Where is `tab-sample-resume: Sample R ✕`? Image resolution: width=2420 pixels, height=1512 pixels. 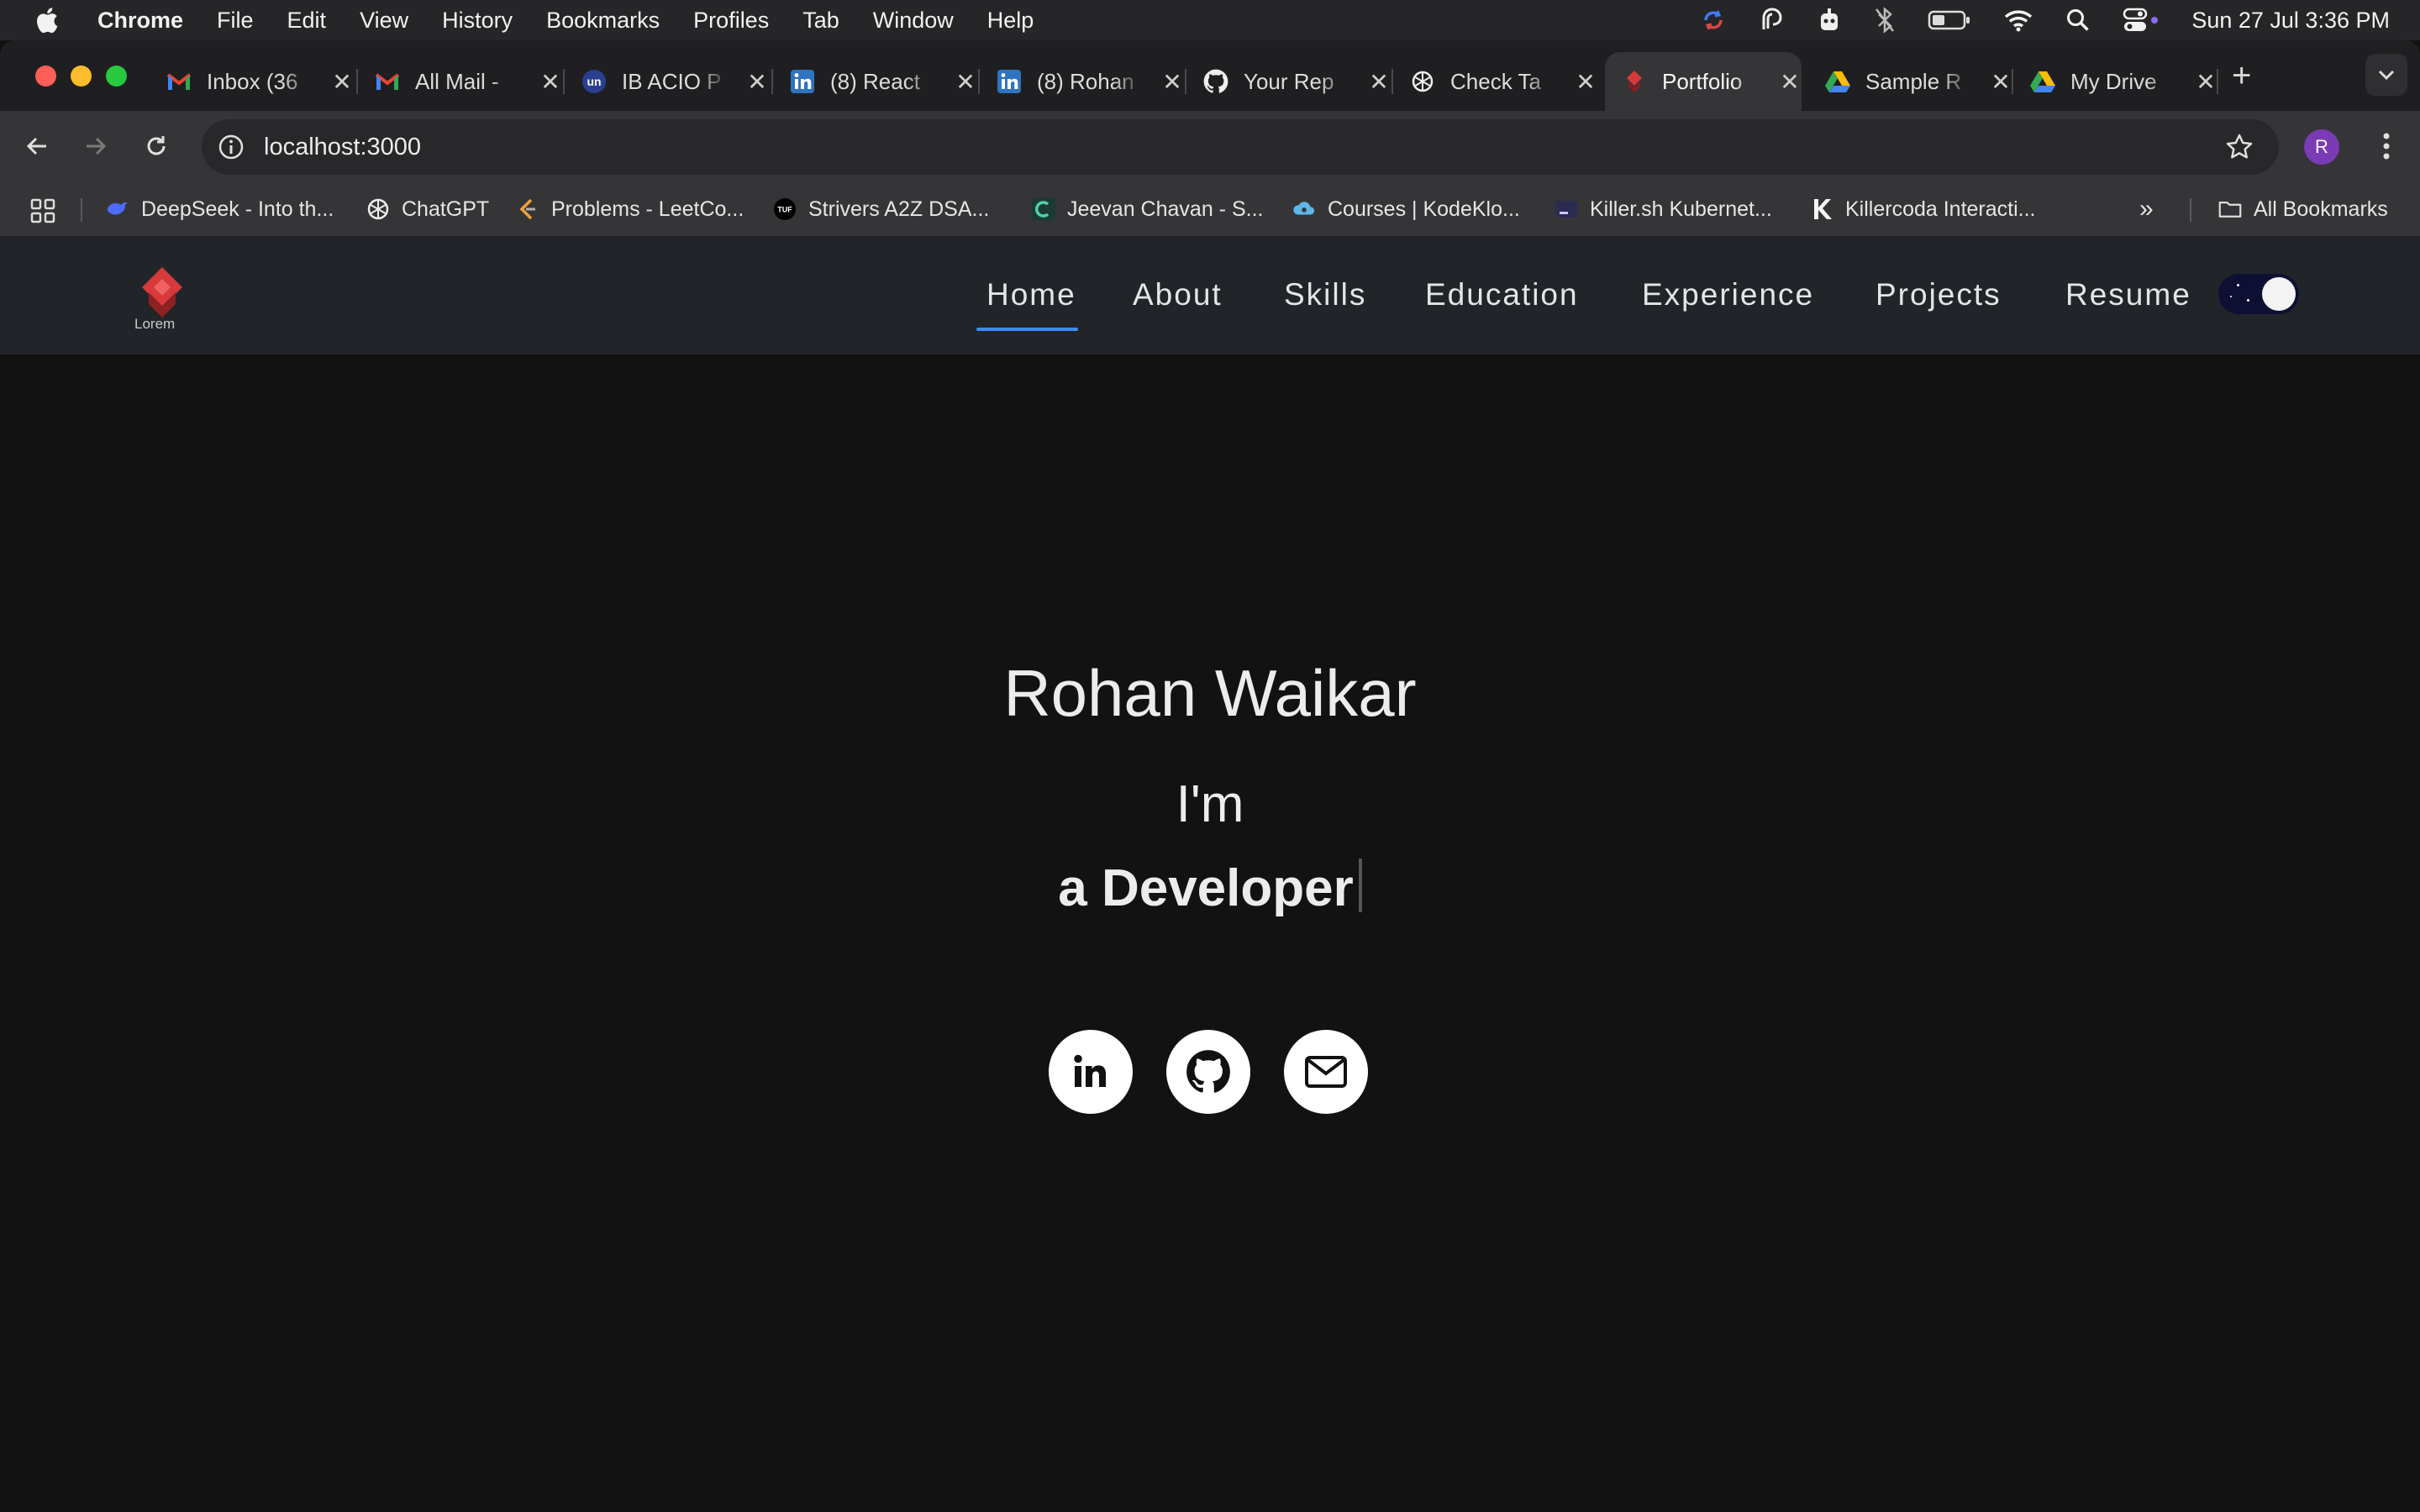 tab-sample-resume: Sample R ✕ is located at coordinates (1911, 81).